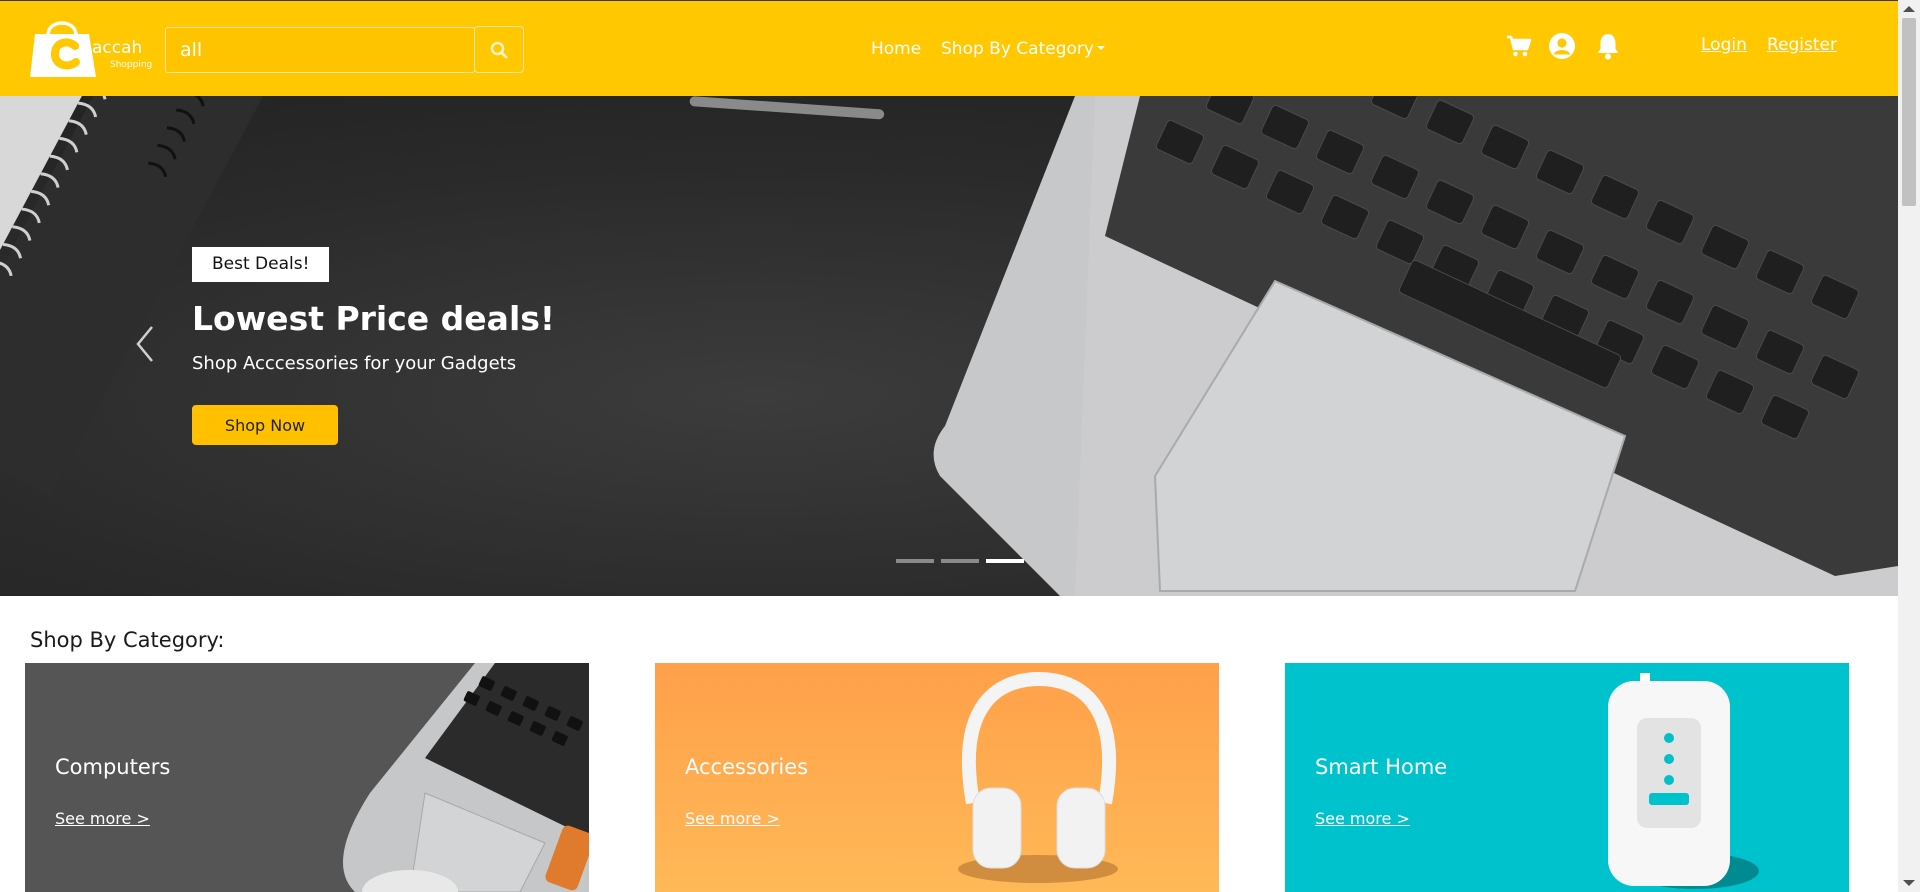 The height and width of the screenshot is (892, 1920). I want to click on brand-logo: accah Shopping, so click(90, 46).